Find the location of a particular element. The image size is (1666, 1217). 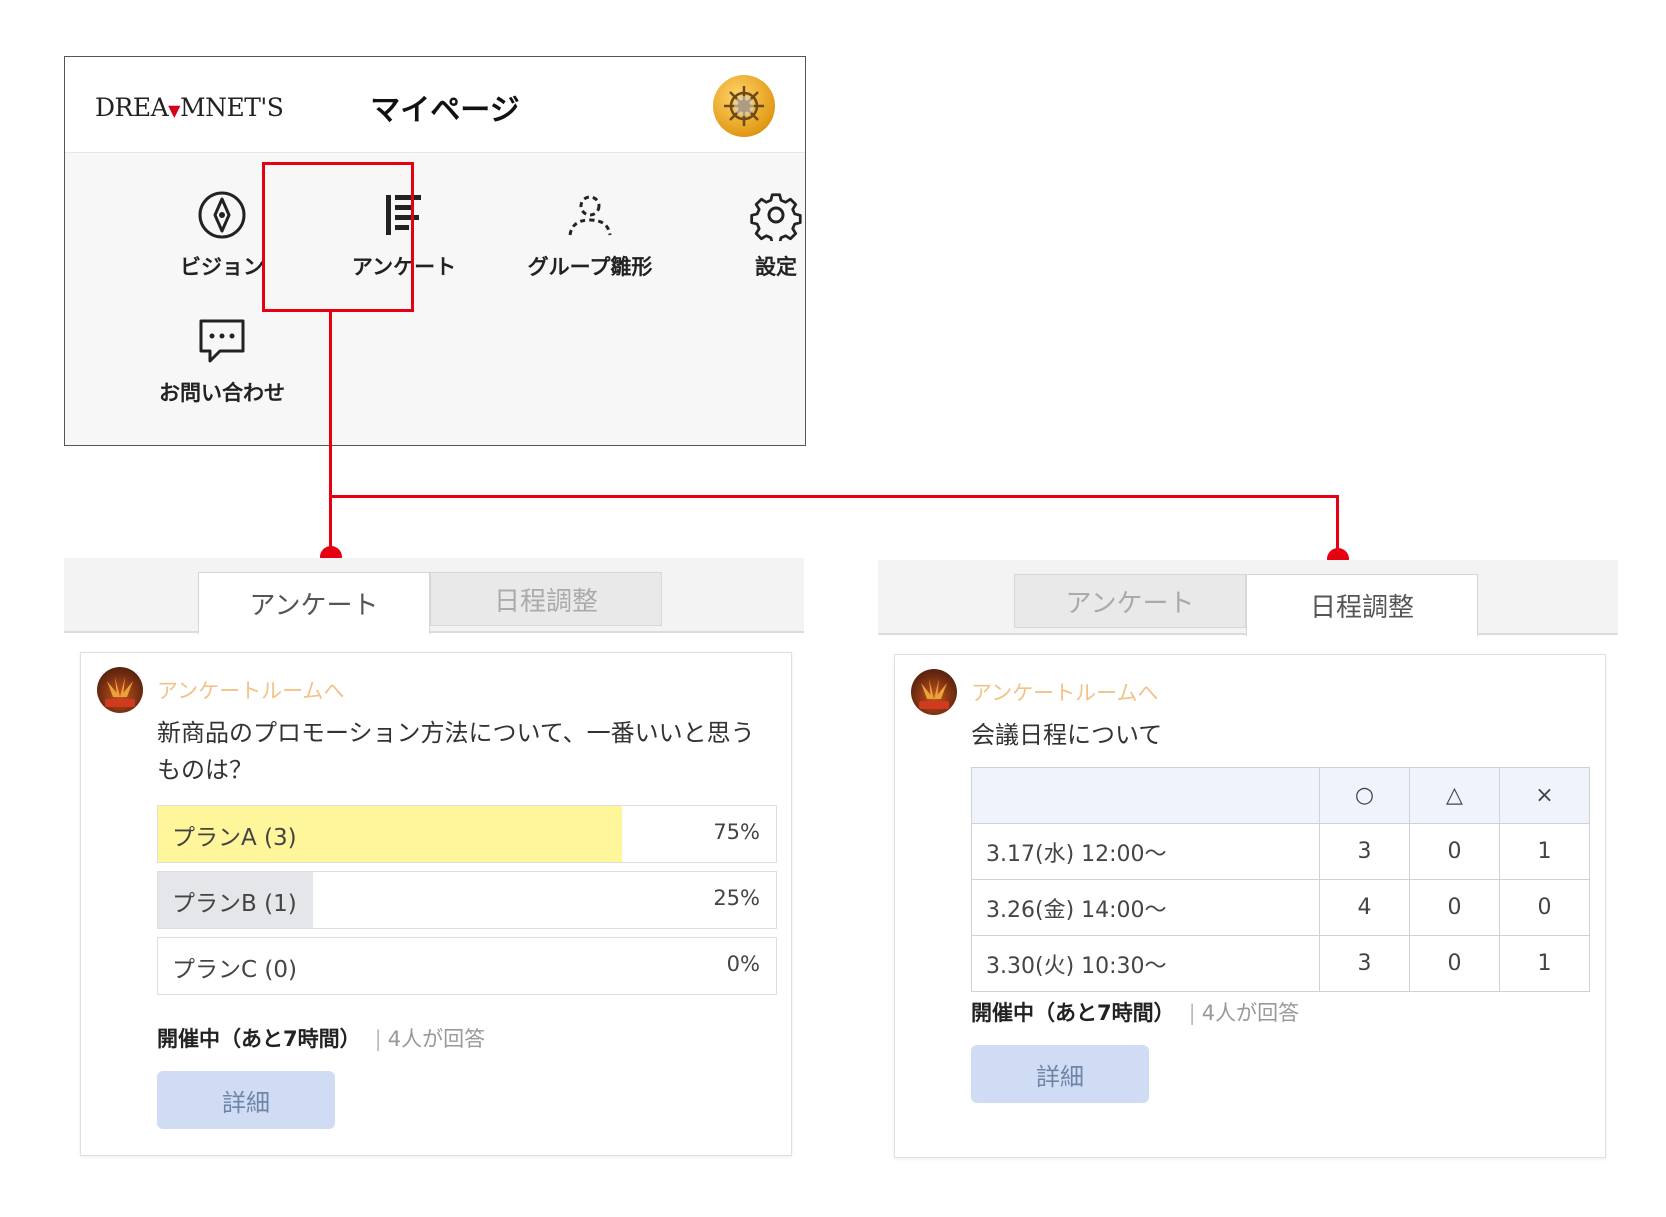

table-row: 3.17(水) 12:00～ 3 0 1 is located at coordinates (1280, 851).